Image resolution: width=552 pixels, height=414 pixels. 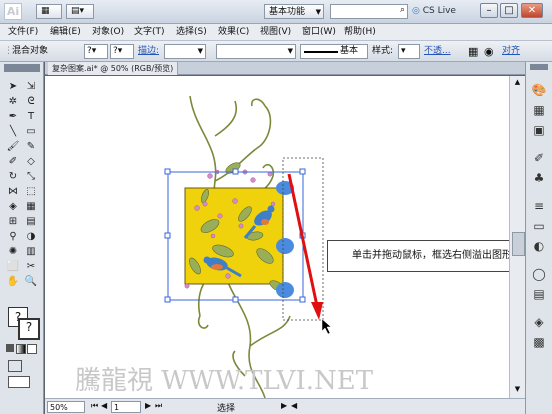 I want to click on blob-brush-icon: ✐, so click(x=13, y=162).